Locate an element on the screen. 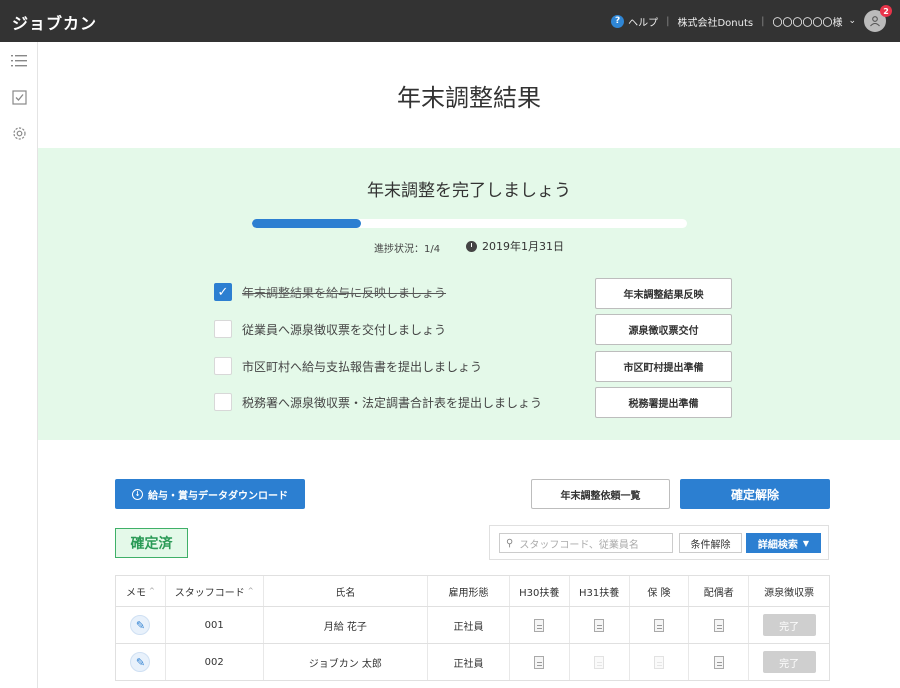 This screenshot has height=688, width=900. request-list-button: 年末調整依頼一覧 is located at coordinates (600, 494).